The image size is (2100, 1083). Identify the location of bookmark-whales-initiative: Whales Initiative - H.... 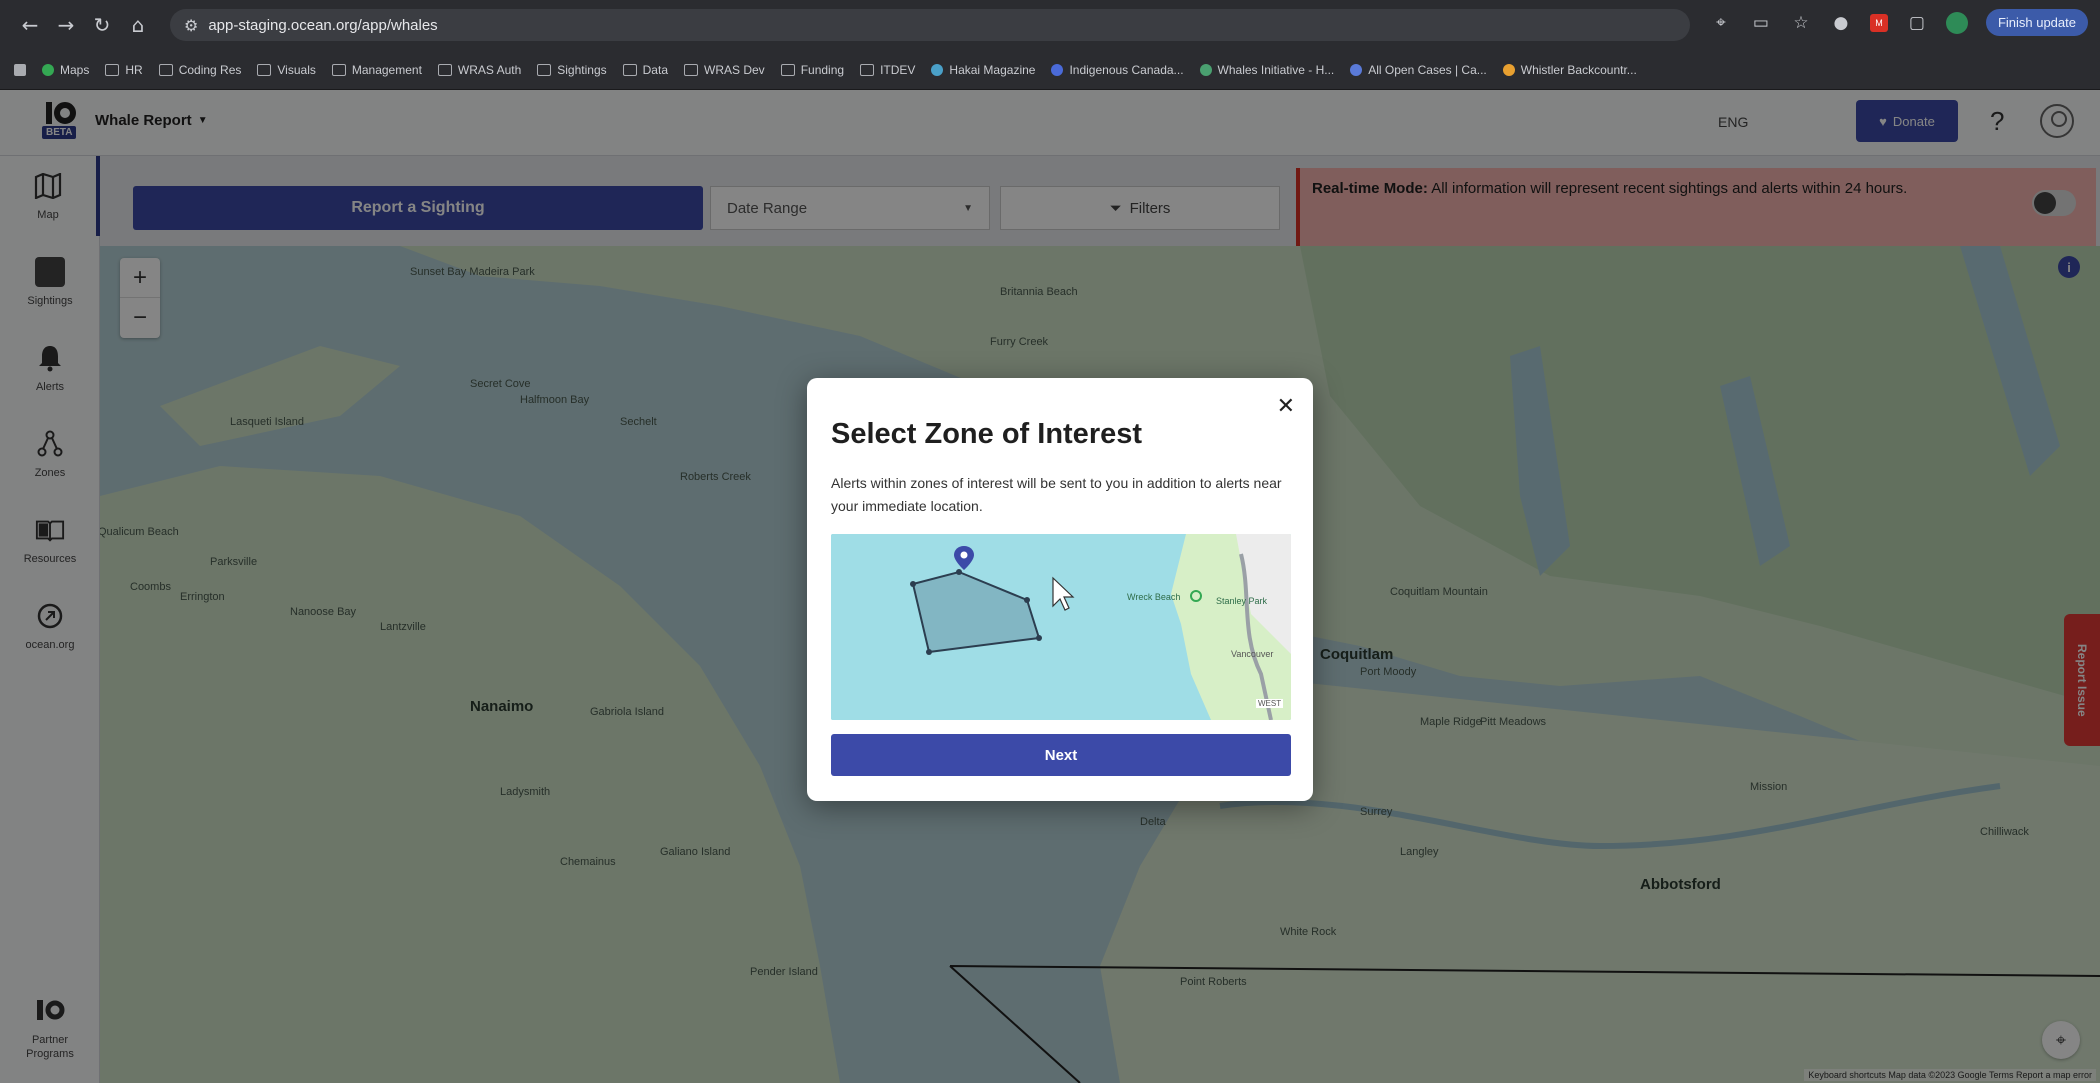
(1266, 70).